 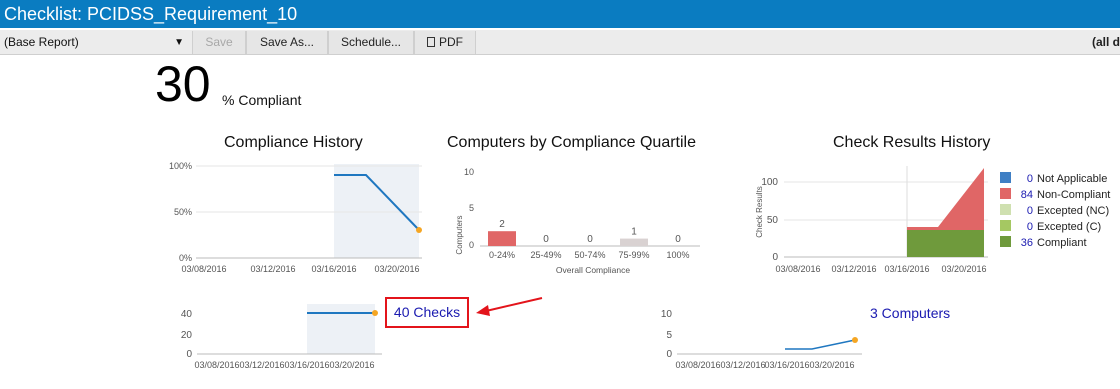 I want to click on check-results-history-title: Check Results History, so click(x=912, y=142).